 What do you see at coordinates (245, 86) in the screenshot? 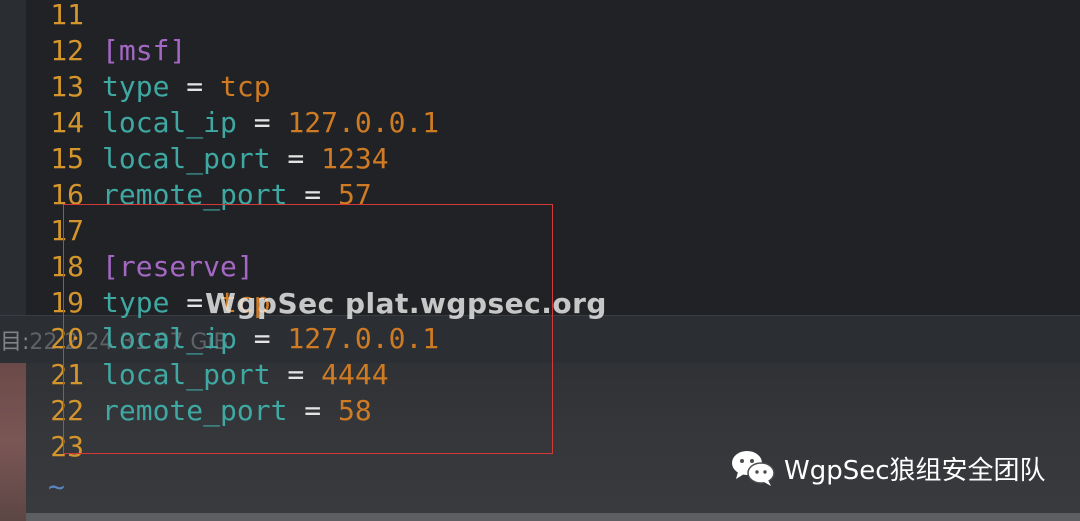
I see `code-token-val-str: tcp` at bounding box center [245, 86].